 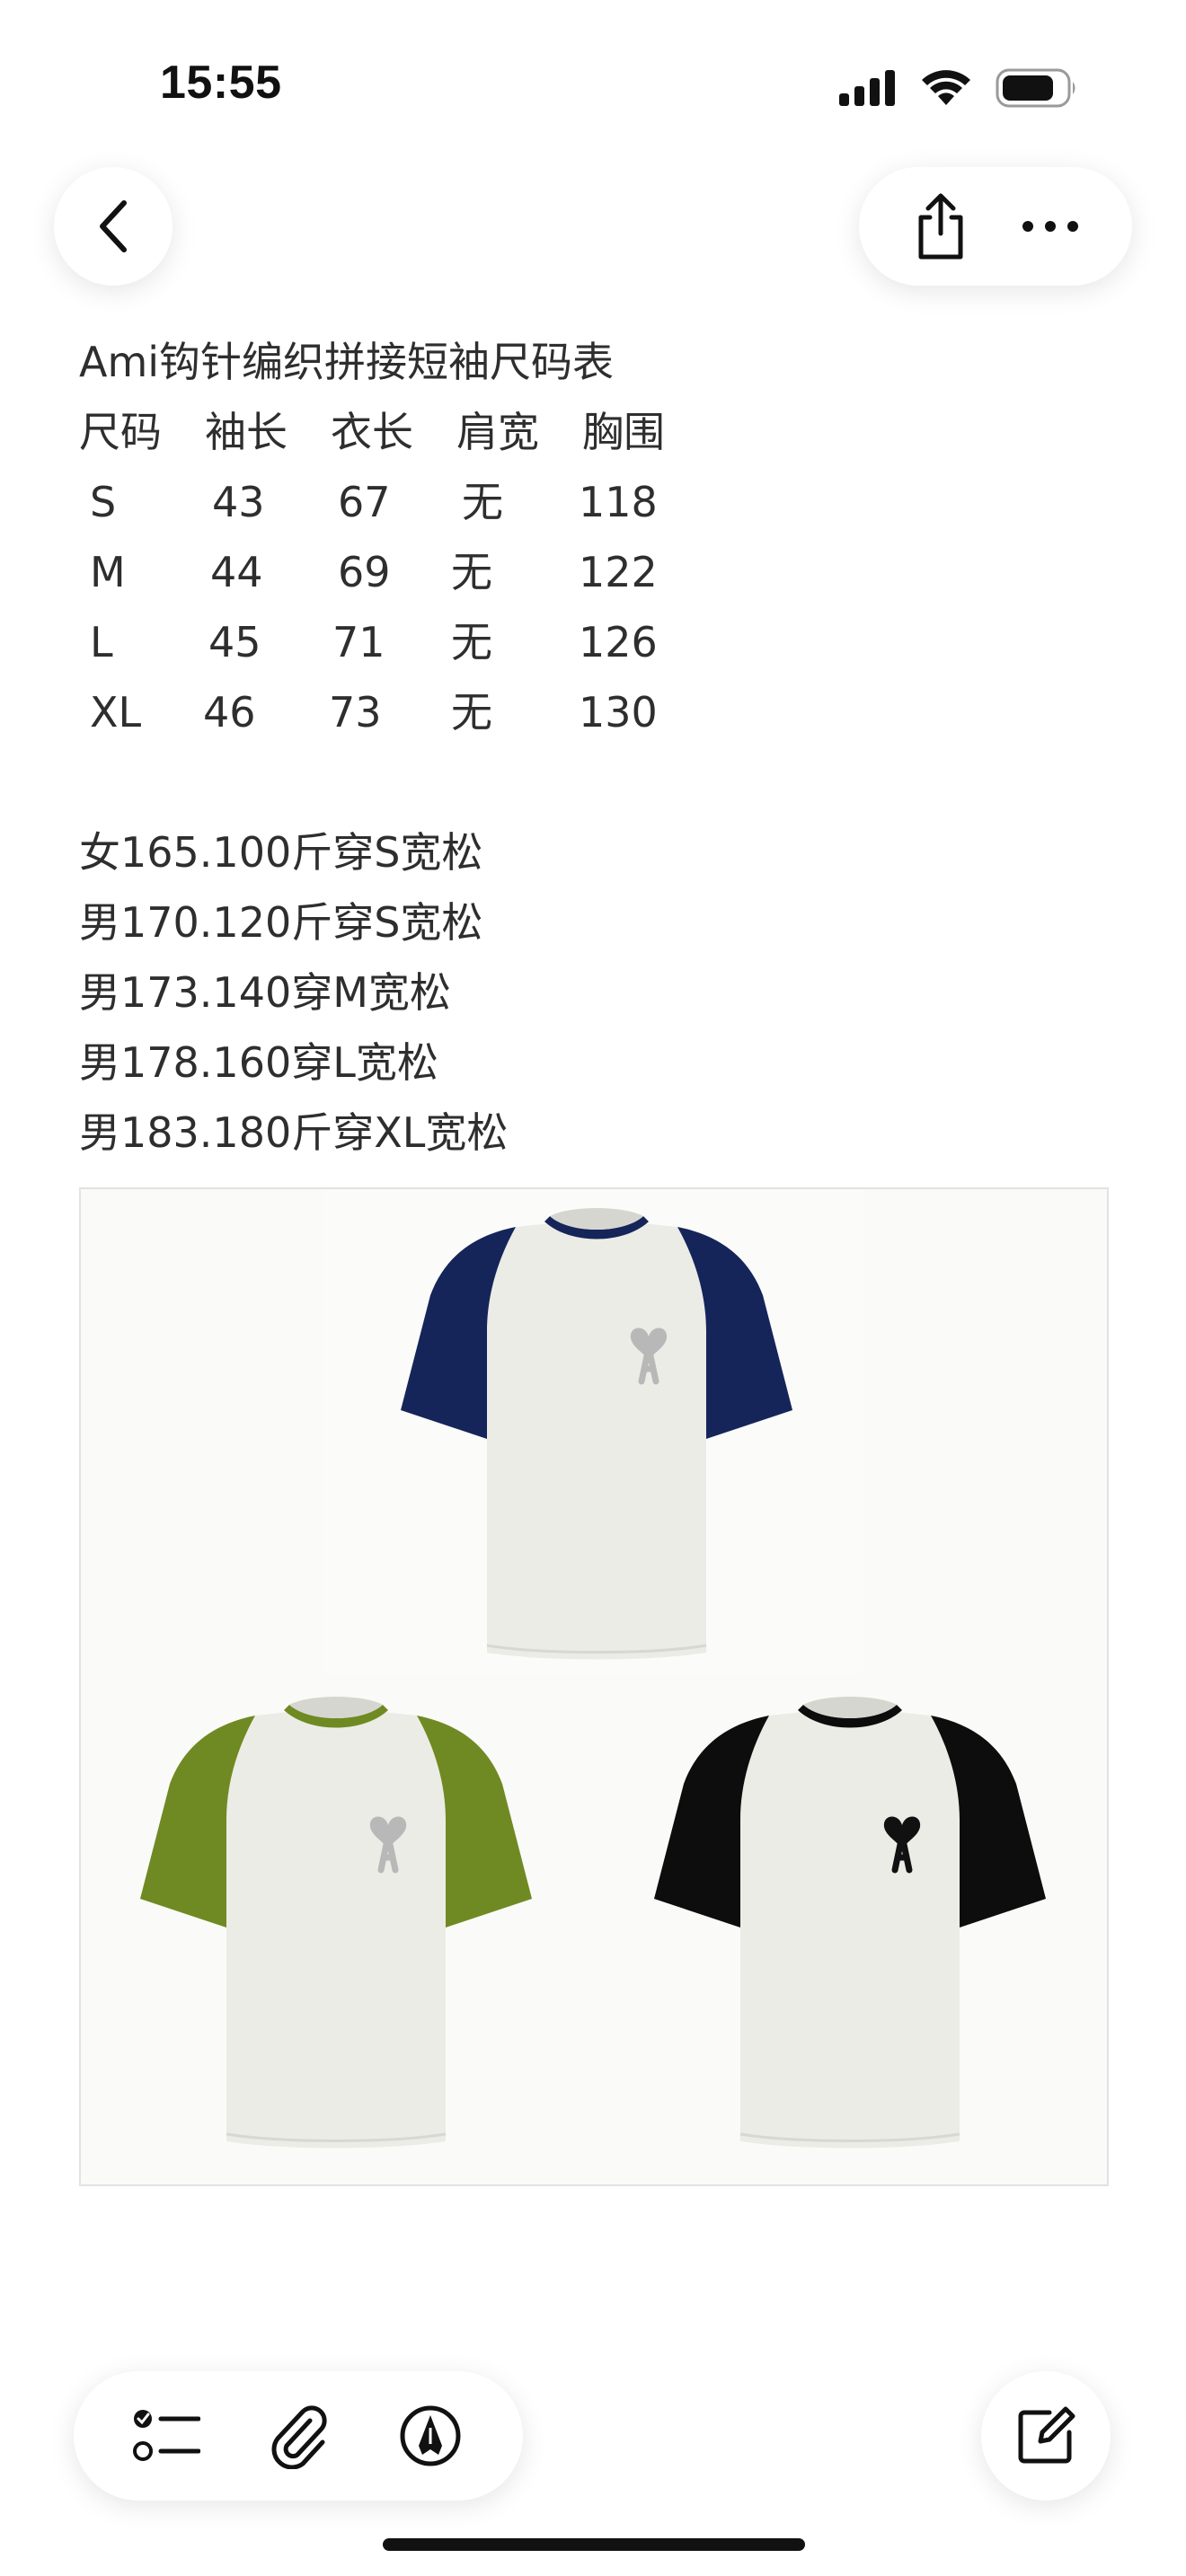 I want to click on cell-size: M, so click(x=108, y=572).